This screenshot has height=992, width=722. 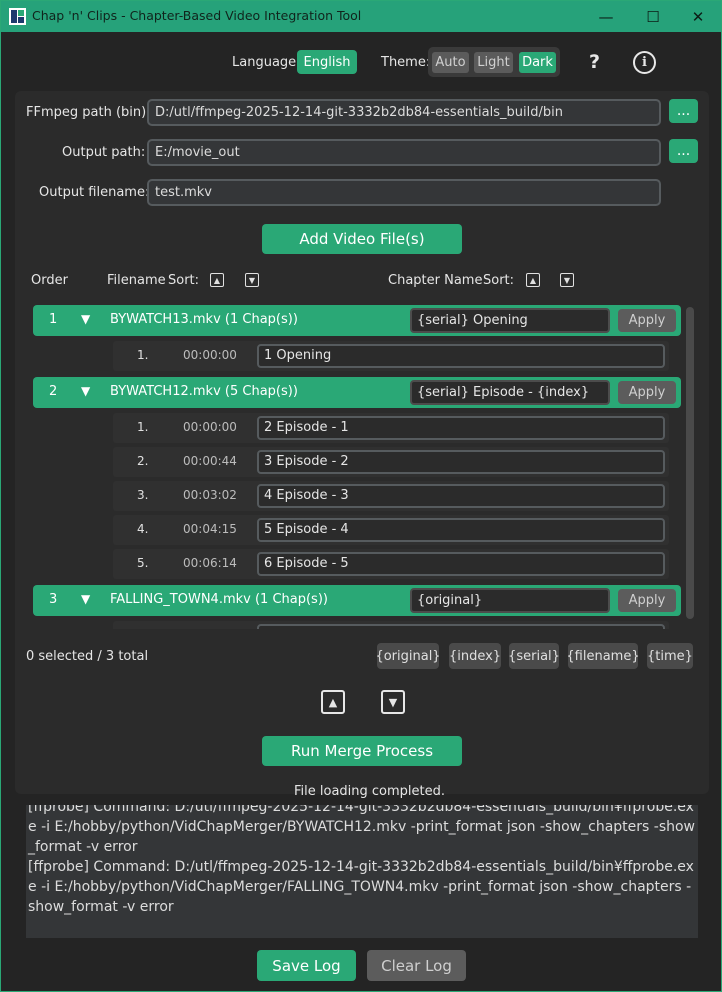 I want to click on chapter-template-input: {serial} Episode - {index}, so click(x=510, y=392).